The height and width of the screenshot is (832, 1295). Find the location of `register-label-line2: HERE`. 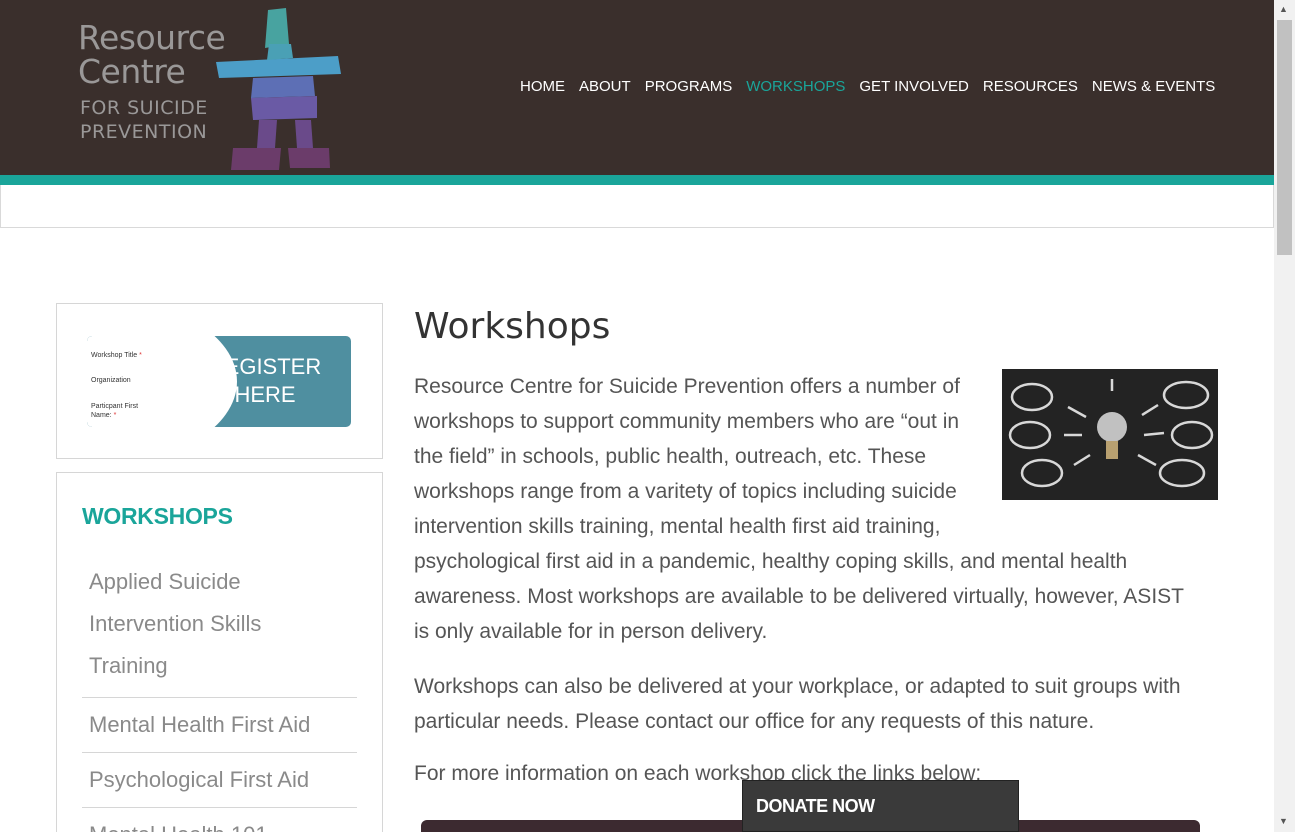

register-label-line2: HERE is located at coordinates (265, 394).